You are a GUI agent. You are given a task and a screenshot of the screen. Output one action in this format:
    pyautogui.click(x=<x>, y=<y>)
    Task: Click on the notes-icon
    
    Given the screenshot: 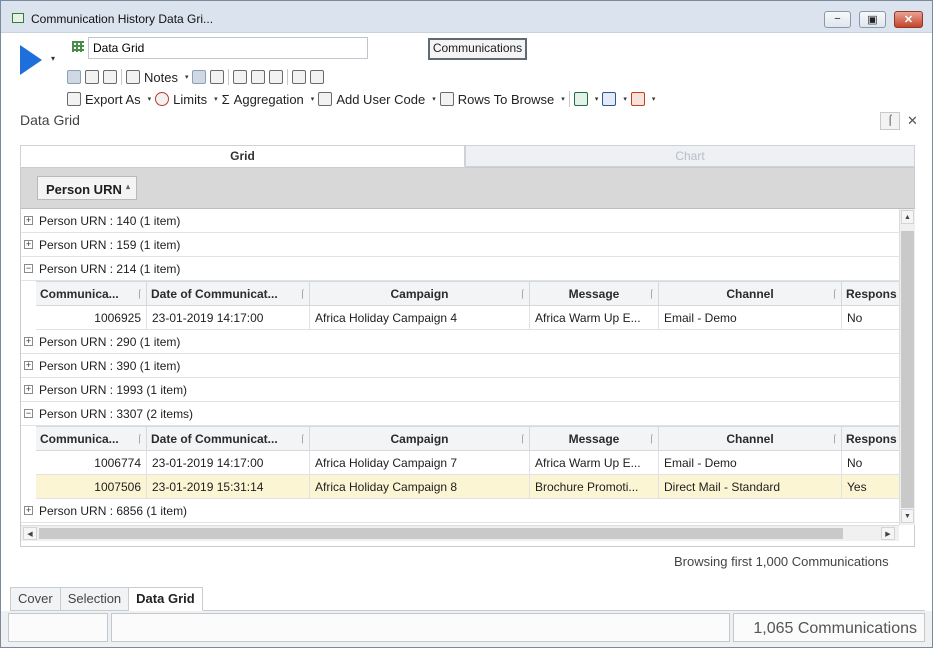 What is the action you would take?
    pyautogui.click(x=133, y=77)
    